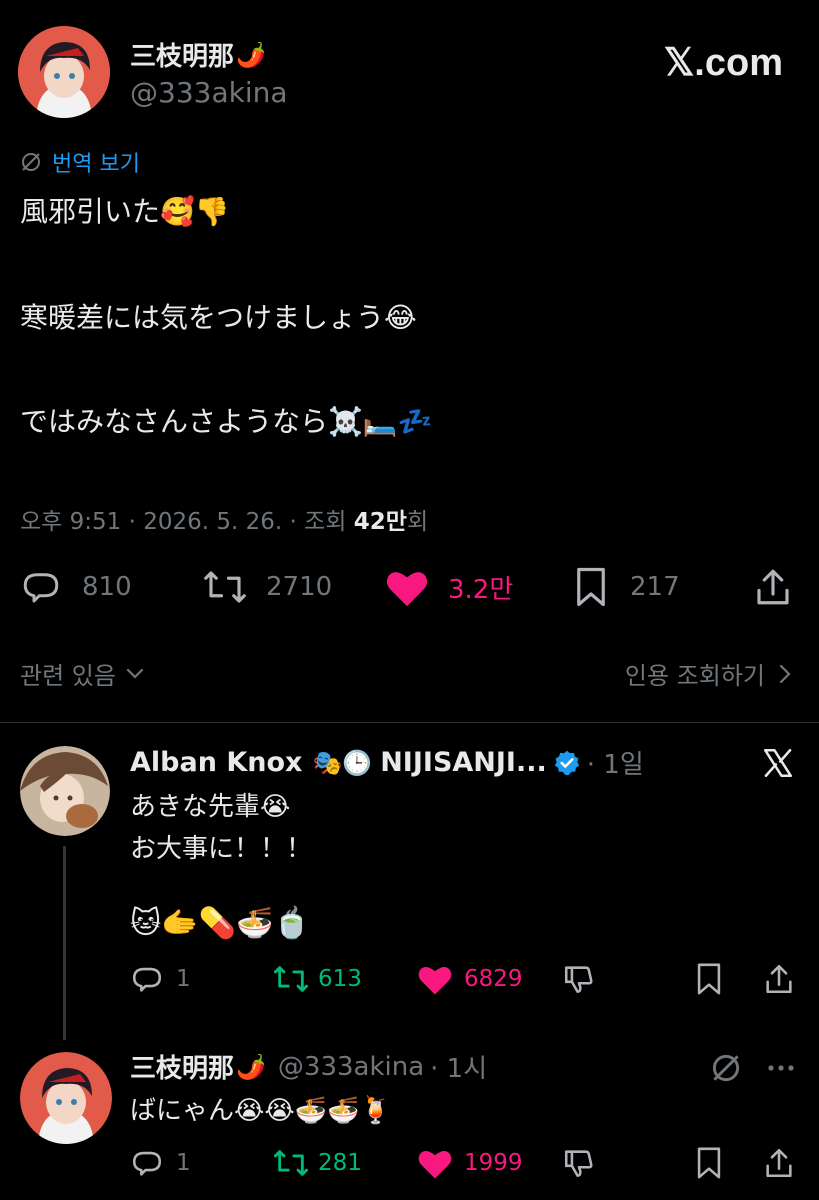 The width and height of the screenshot is (819, 1200). I want to click on tweet-timestamp: 오후 9:51 · 2026. 5. 26. · 조회, so click(187, 522).